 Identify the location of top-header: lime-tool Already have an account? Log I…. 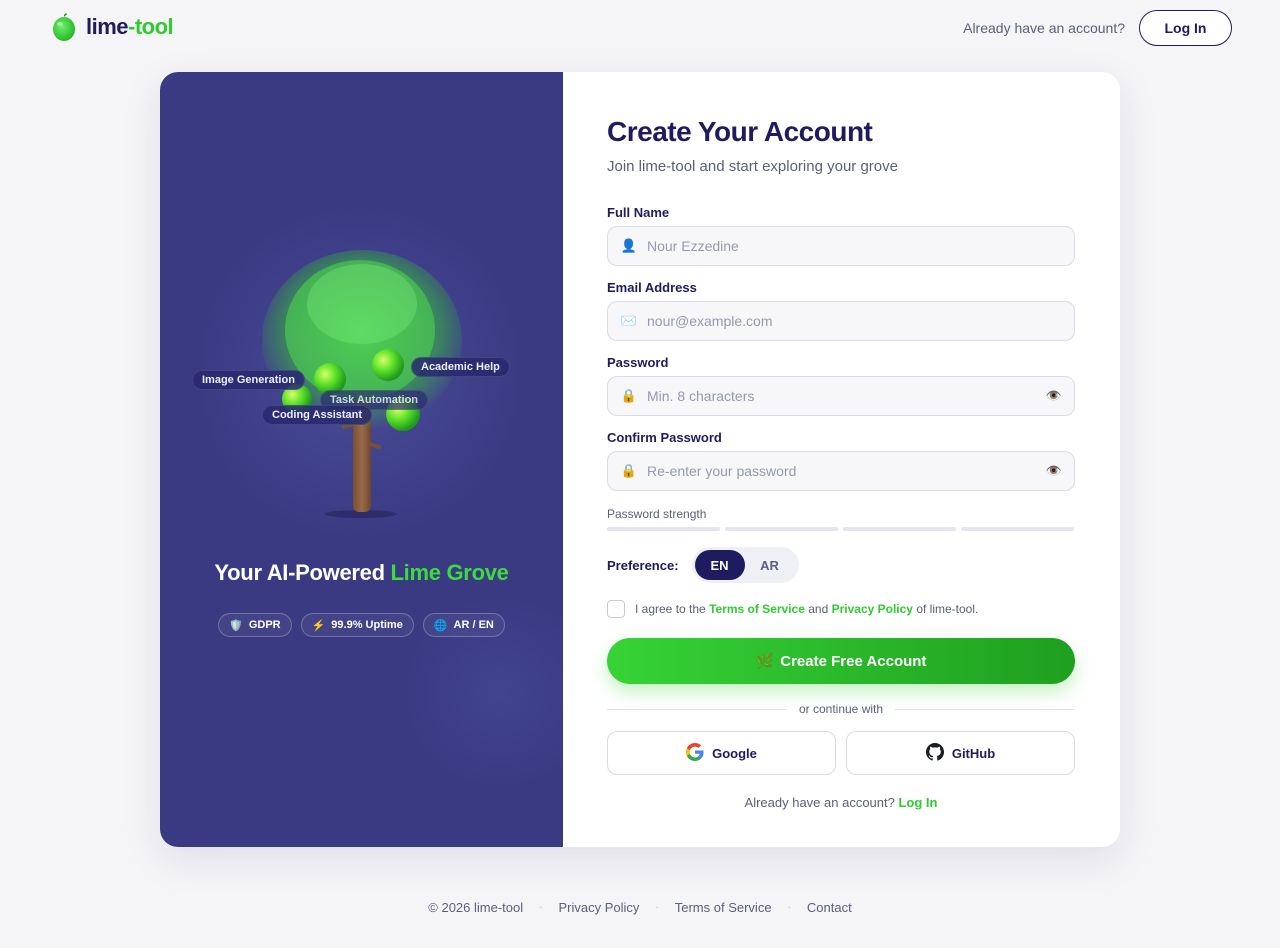
(640, 28).